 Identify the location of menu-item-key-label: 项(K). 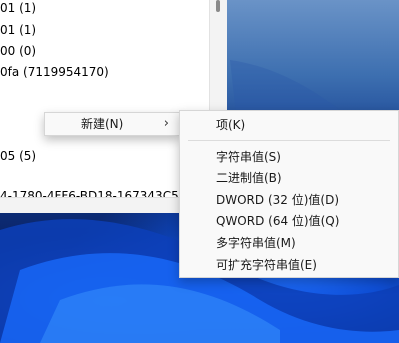
(231, 125).